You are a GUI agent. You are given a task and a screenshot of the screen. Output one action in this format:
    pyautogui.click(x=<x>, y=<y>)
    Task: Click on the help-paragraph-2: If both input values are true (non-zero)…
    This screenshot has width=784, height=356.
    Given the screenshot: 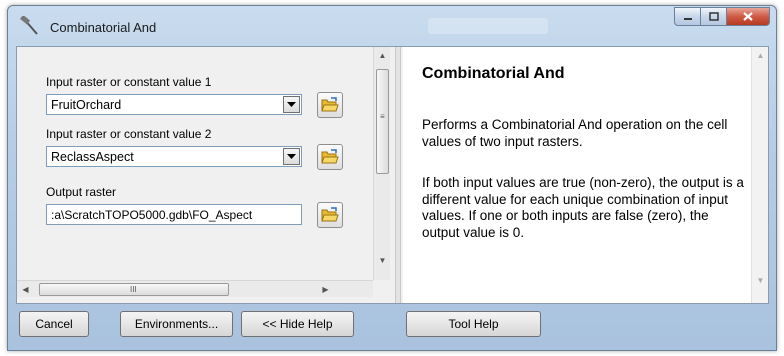 What is the action you would take?
    pyautogui.click(x=583, y=207)
    